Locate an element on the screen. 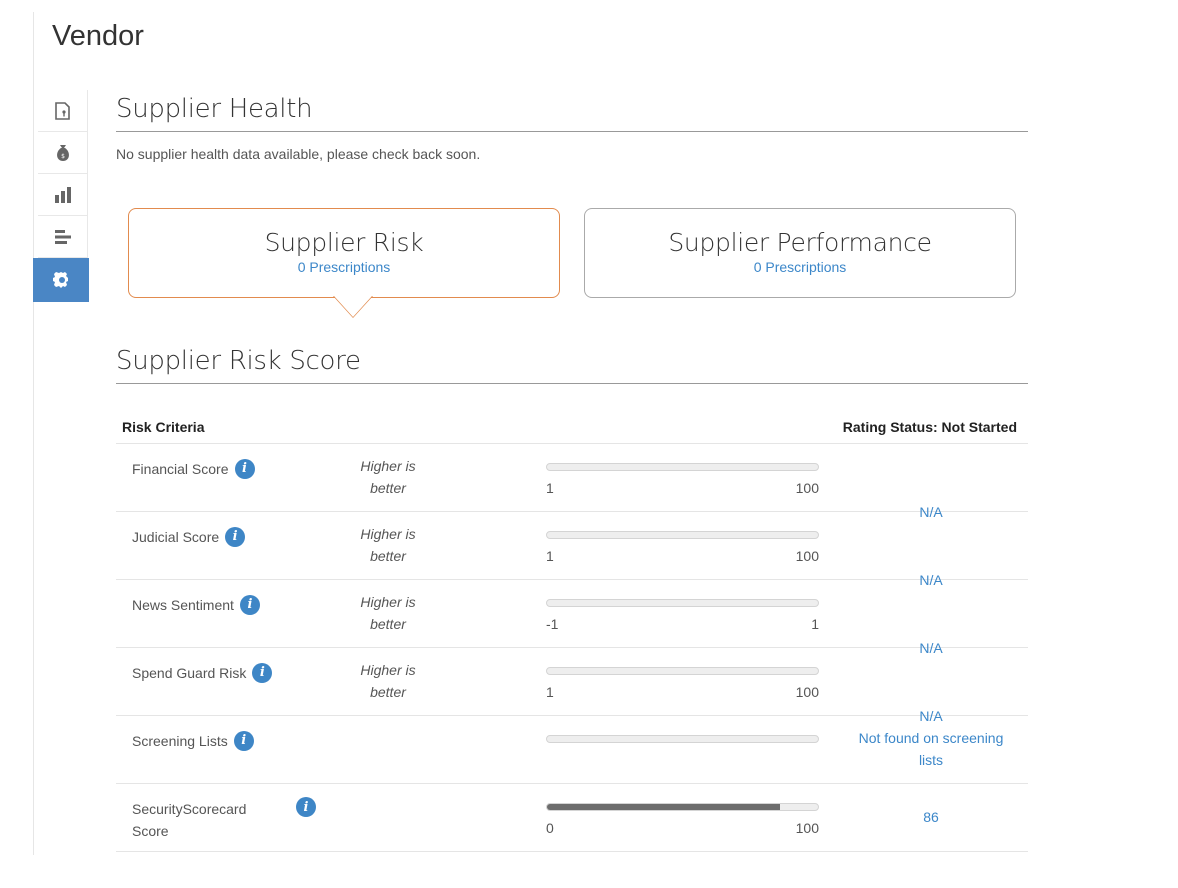 The height and width of the screenshot is (888, 1178). score-bar-fill is located at coordinates (664, 807).